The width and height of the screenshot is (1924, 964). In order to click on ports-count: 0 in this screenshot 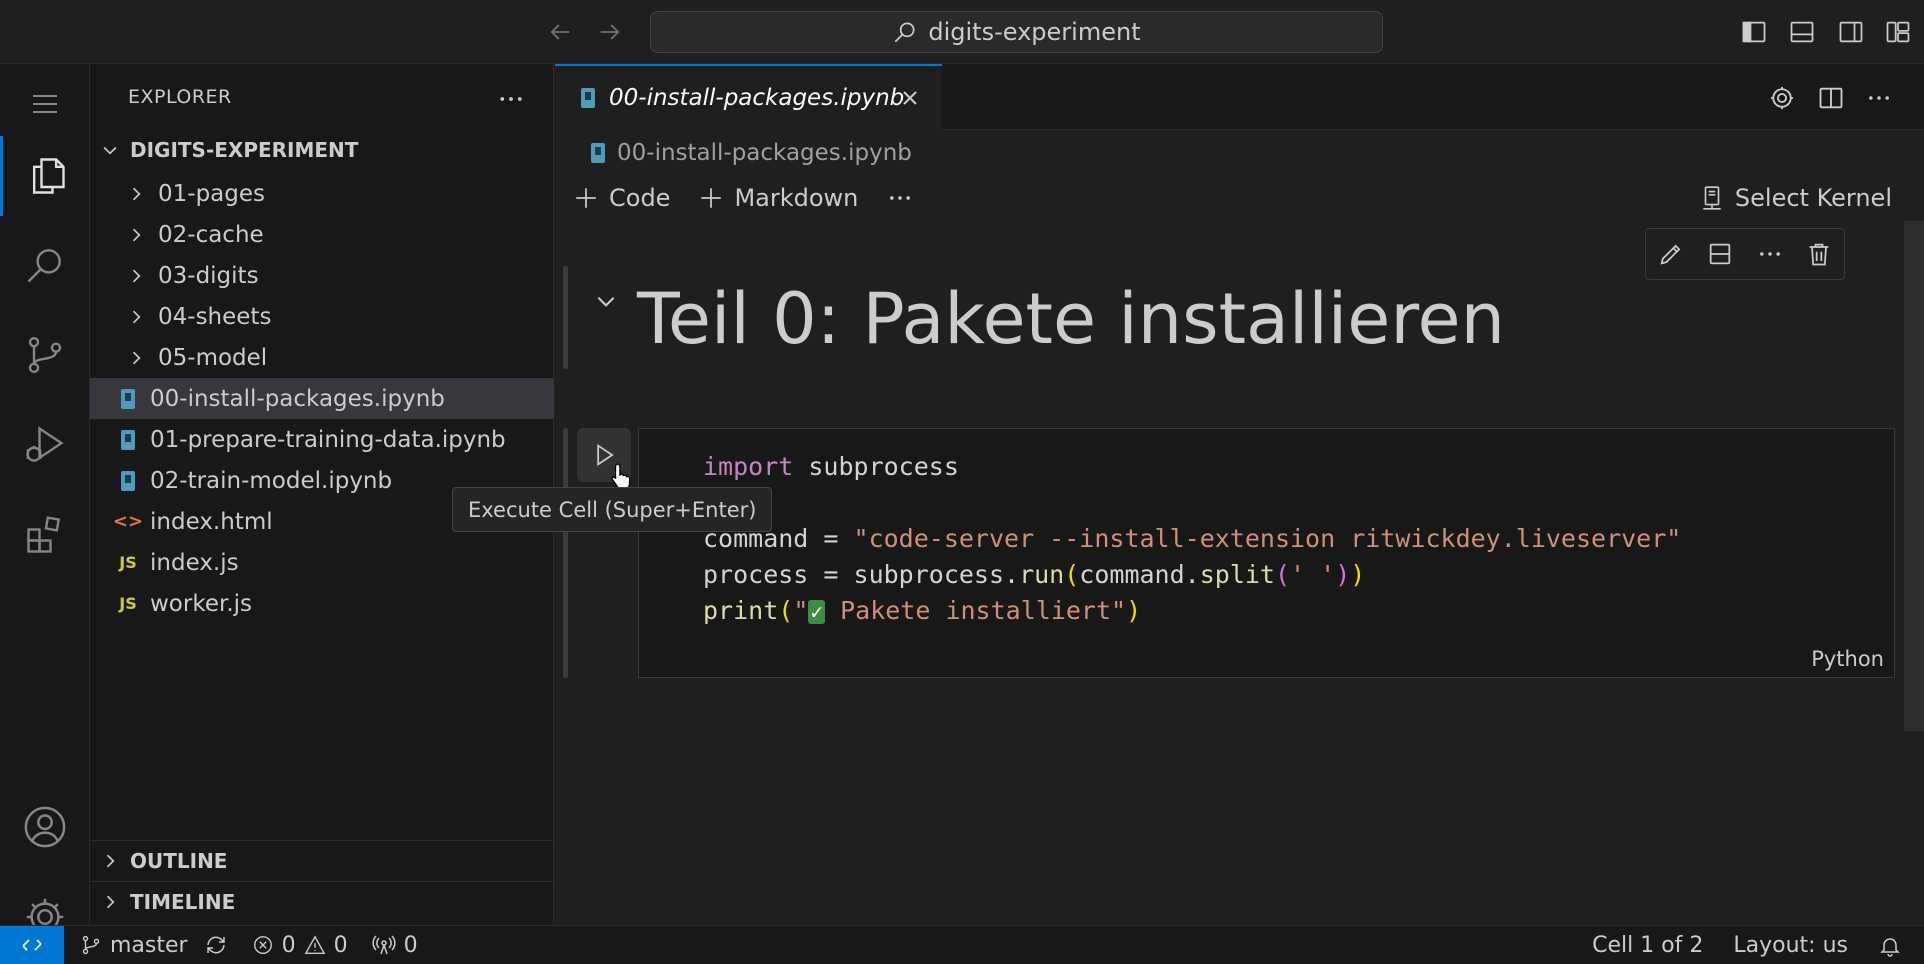, I will do `click(410, 945)`.